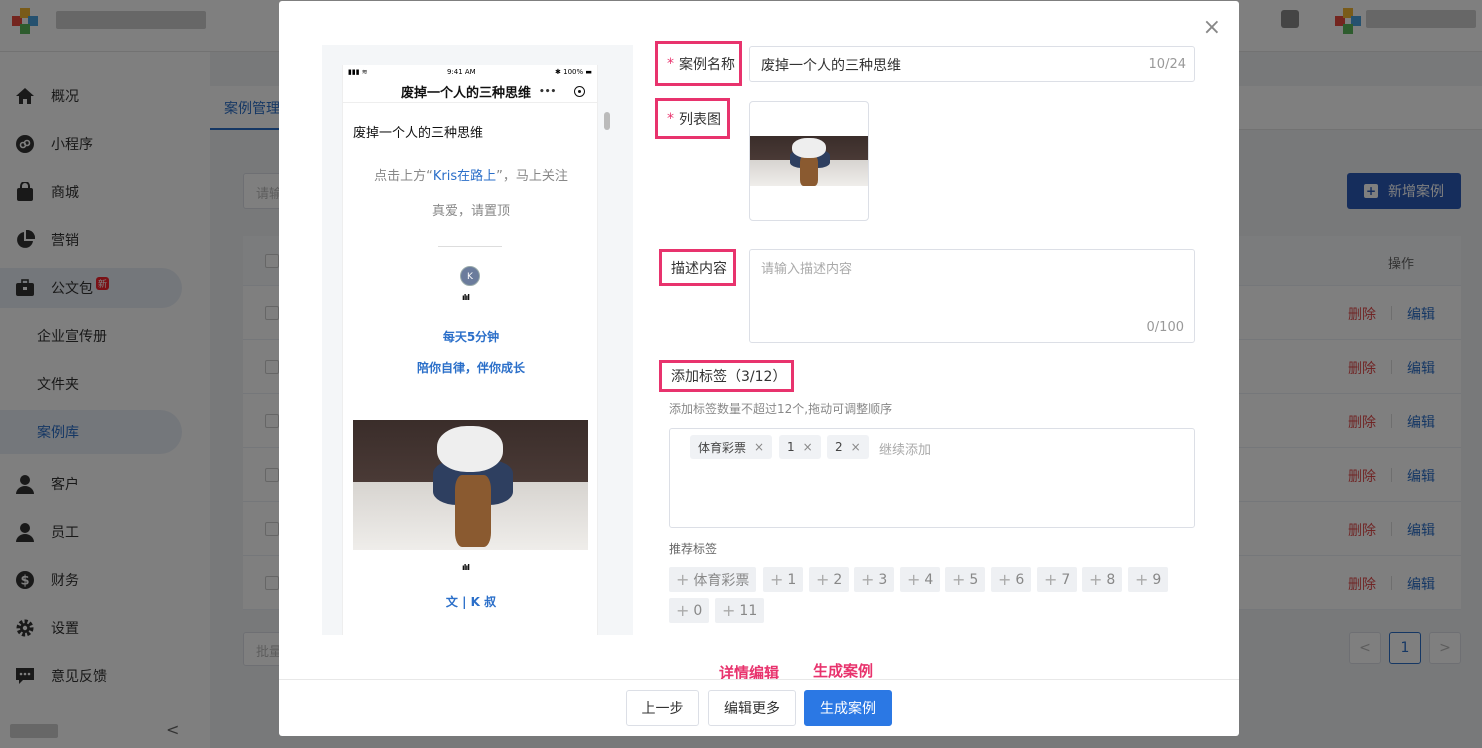 This screenshot has height=748, width=1482. What do you see at coordinates (972, 64) in the screenshot?
I see `case-name-input: 废掉一个人的三种思维 10/24` at bounding box center [972, 64].